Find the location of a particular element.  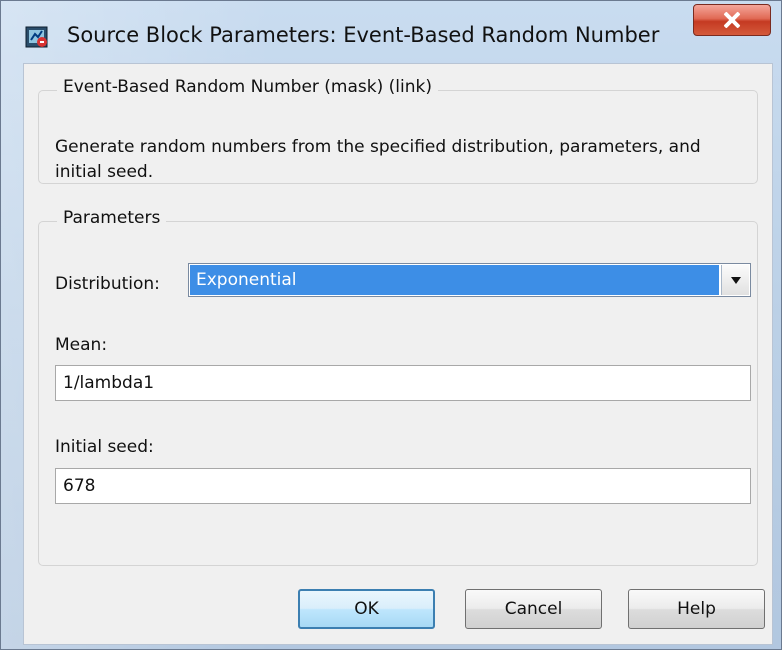

close-button is located at coordinates (732, 20).